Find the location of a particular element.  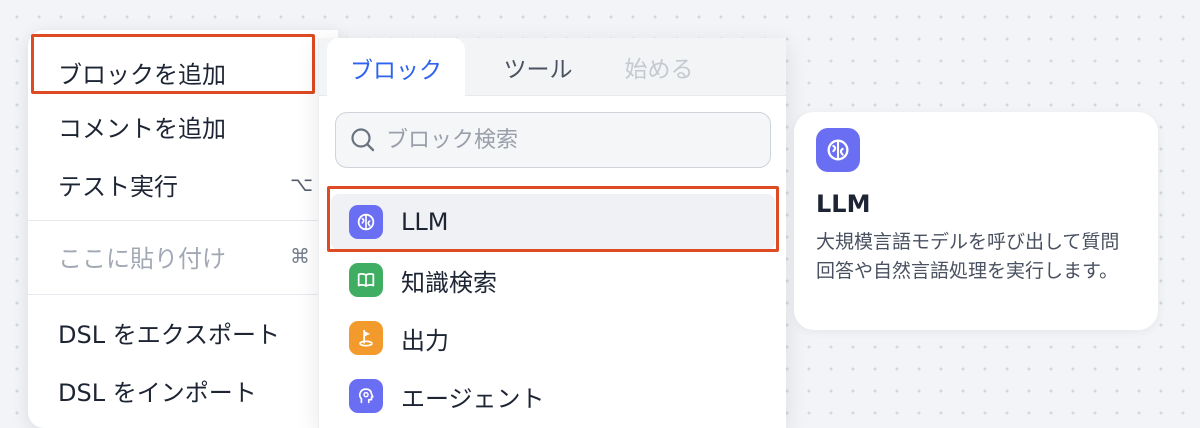

option-key-shortcut: ⌥ is located at coordinates (302, 184).